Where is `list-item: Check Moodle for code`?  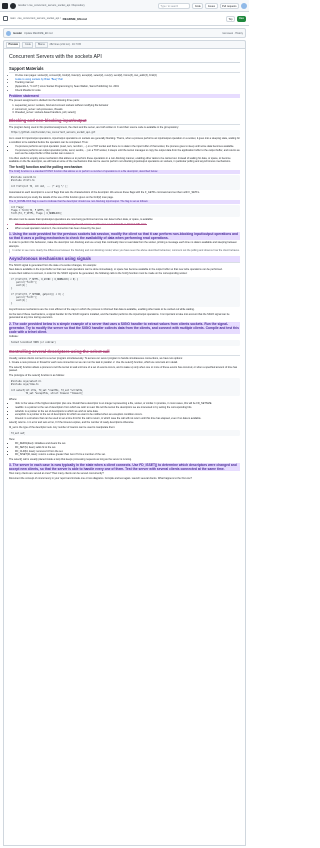 list-item: Check Moodle for code is located at coordinates (127, 90).